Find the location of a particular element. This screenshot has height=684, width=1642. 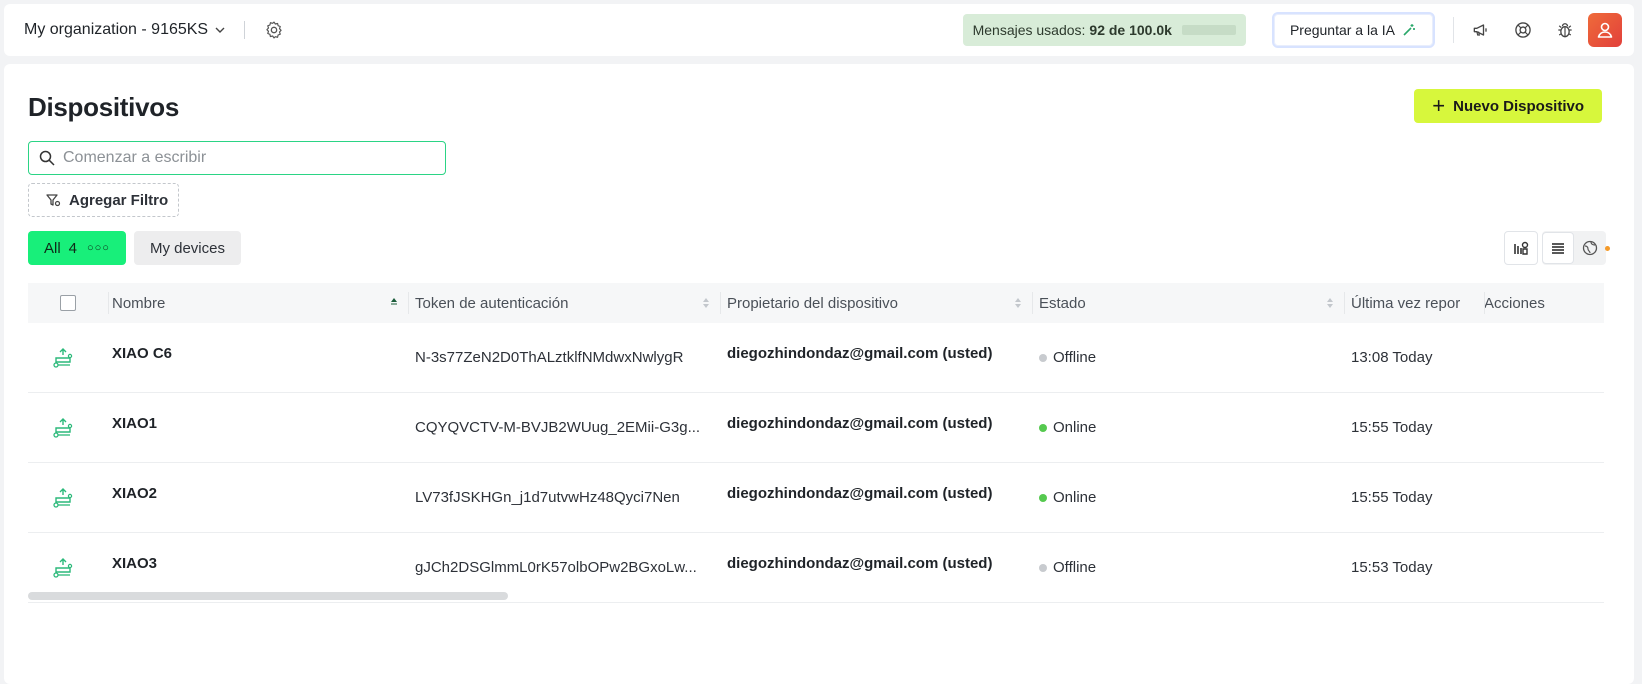

columns-settings-icon is located at coordinates (1521, 248).